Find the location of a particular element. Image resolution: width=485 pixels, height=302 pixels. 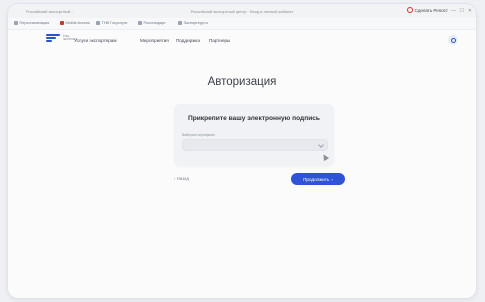

site-logo: РЭЦ ЭКСПОРТ is located at coordinates (61, 38).